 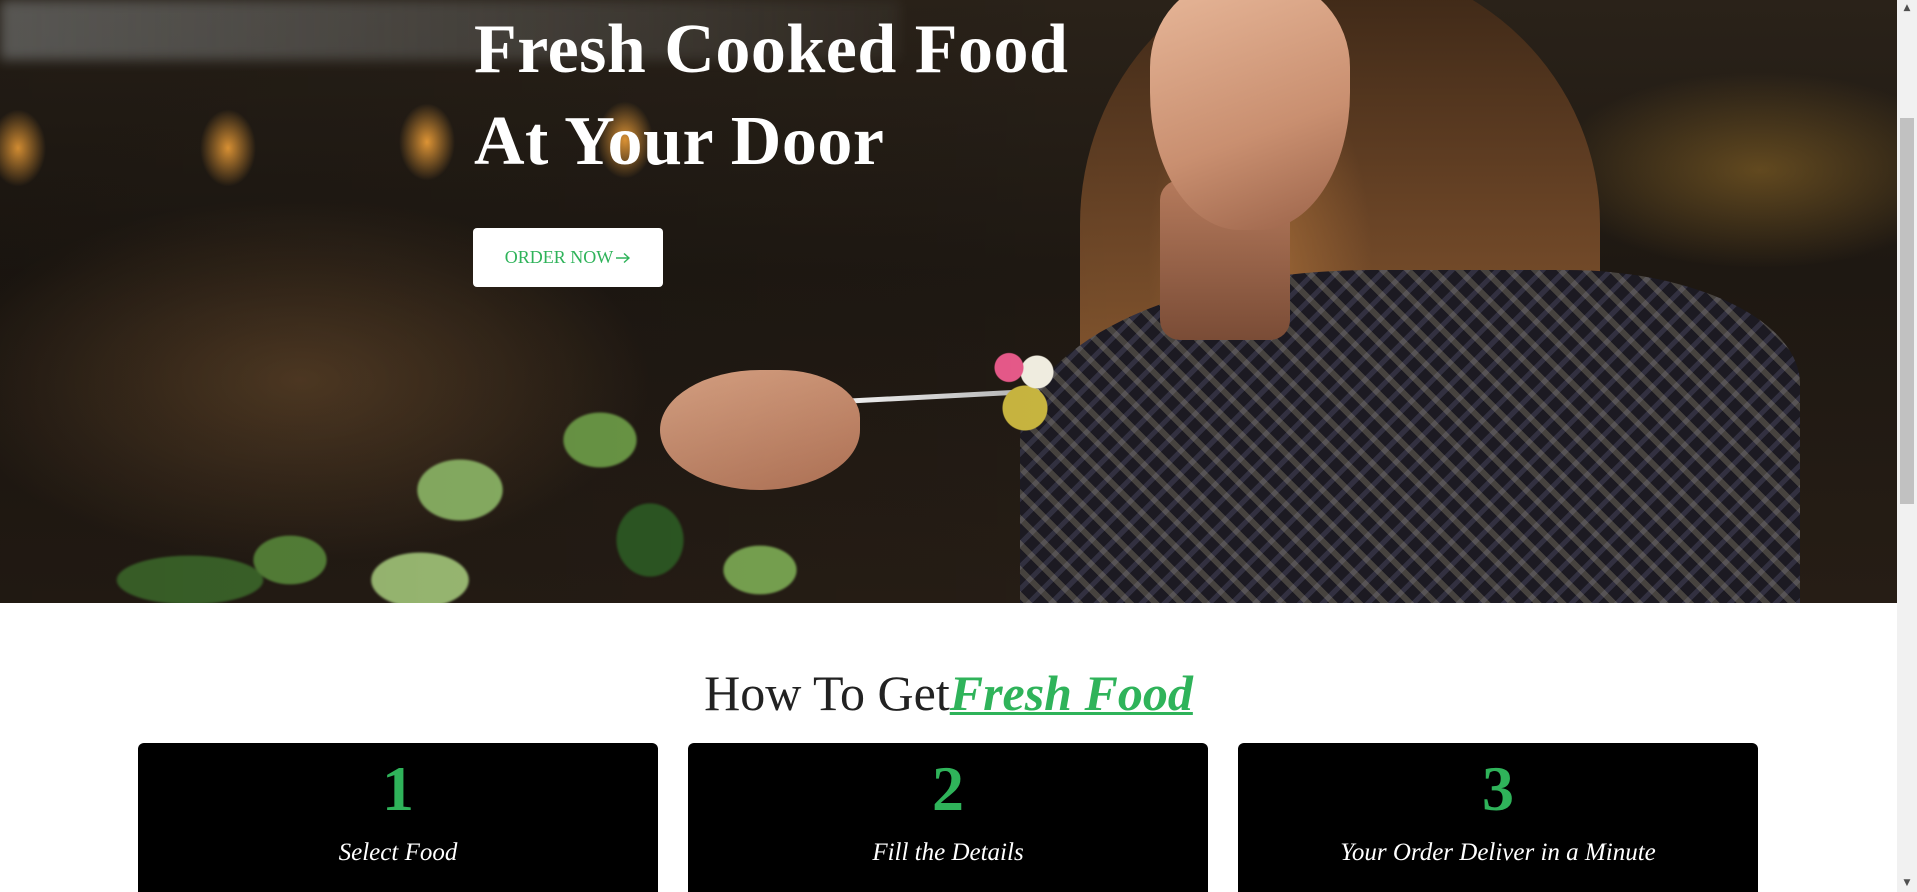 I want to click on scroll-down-arrow-icon: ▼, so click(x=1907, y=883).